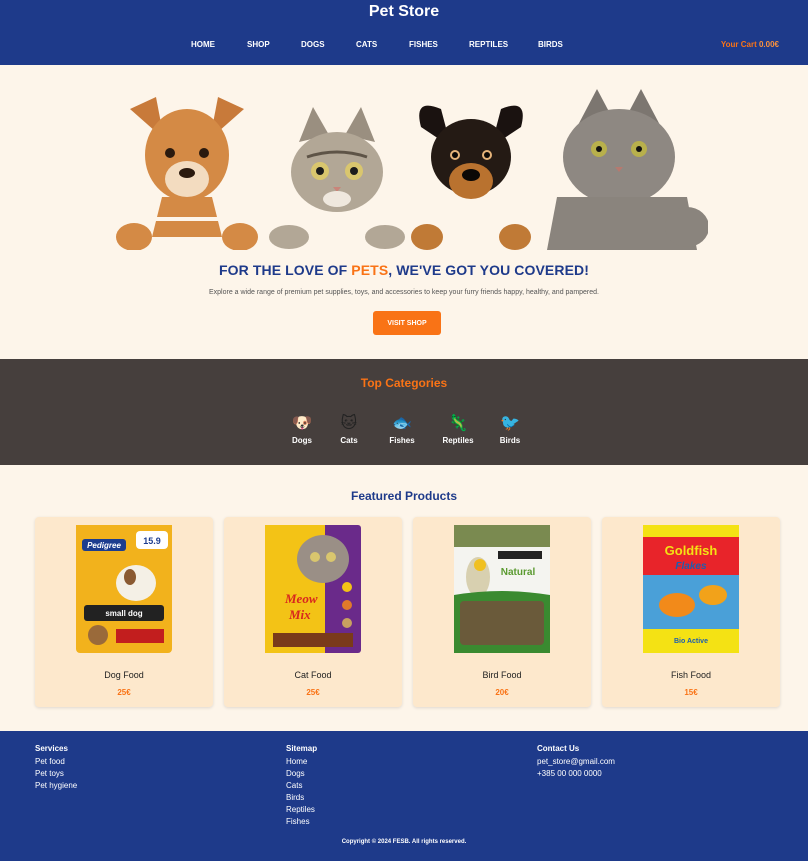 This screenshot has width=808, height=861. I want to click on dog-icon: 🐶, so click(302, 423).